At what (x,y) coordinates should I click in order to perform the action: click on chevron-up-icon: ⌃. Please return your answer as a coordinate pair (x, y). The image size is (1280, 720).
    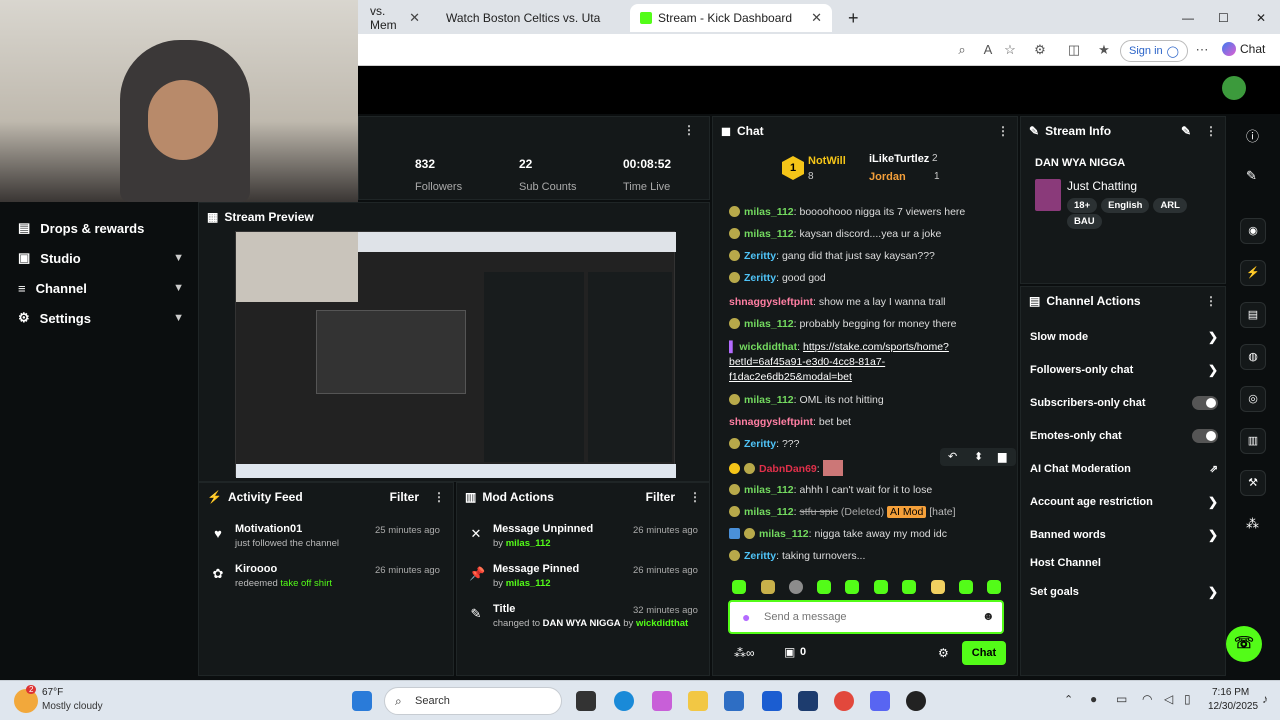
    Looking at the image, I should click on (1068, 699).